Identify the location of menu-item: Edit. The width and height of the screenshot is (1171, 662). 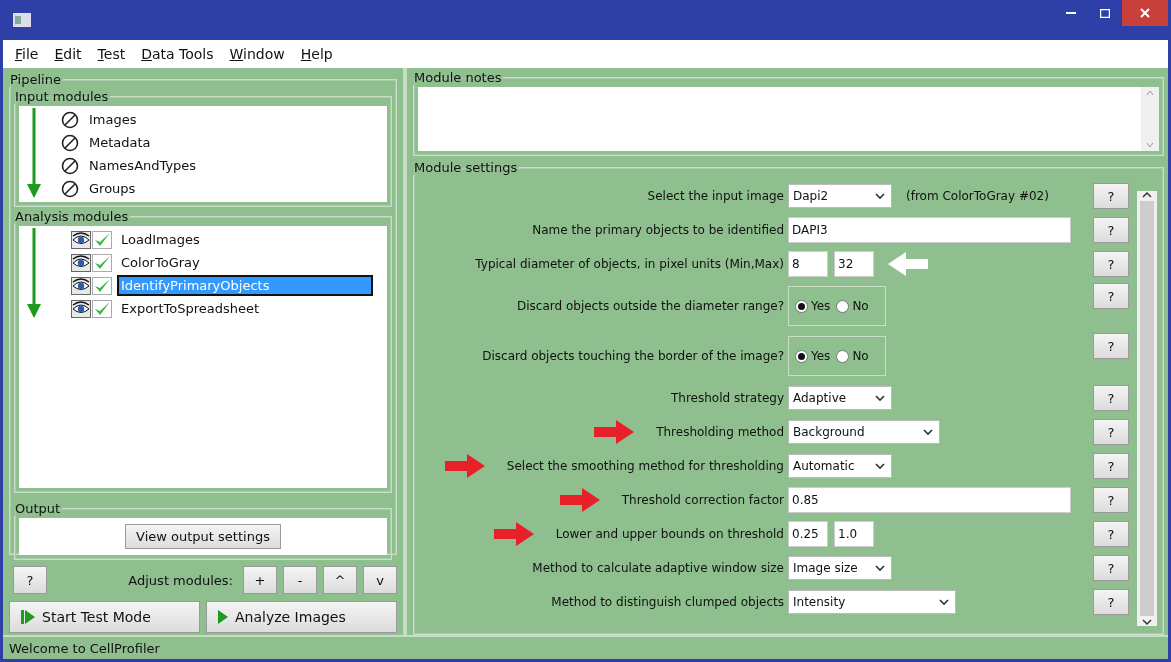
(68, 54).